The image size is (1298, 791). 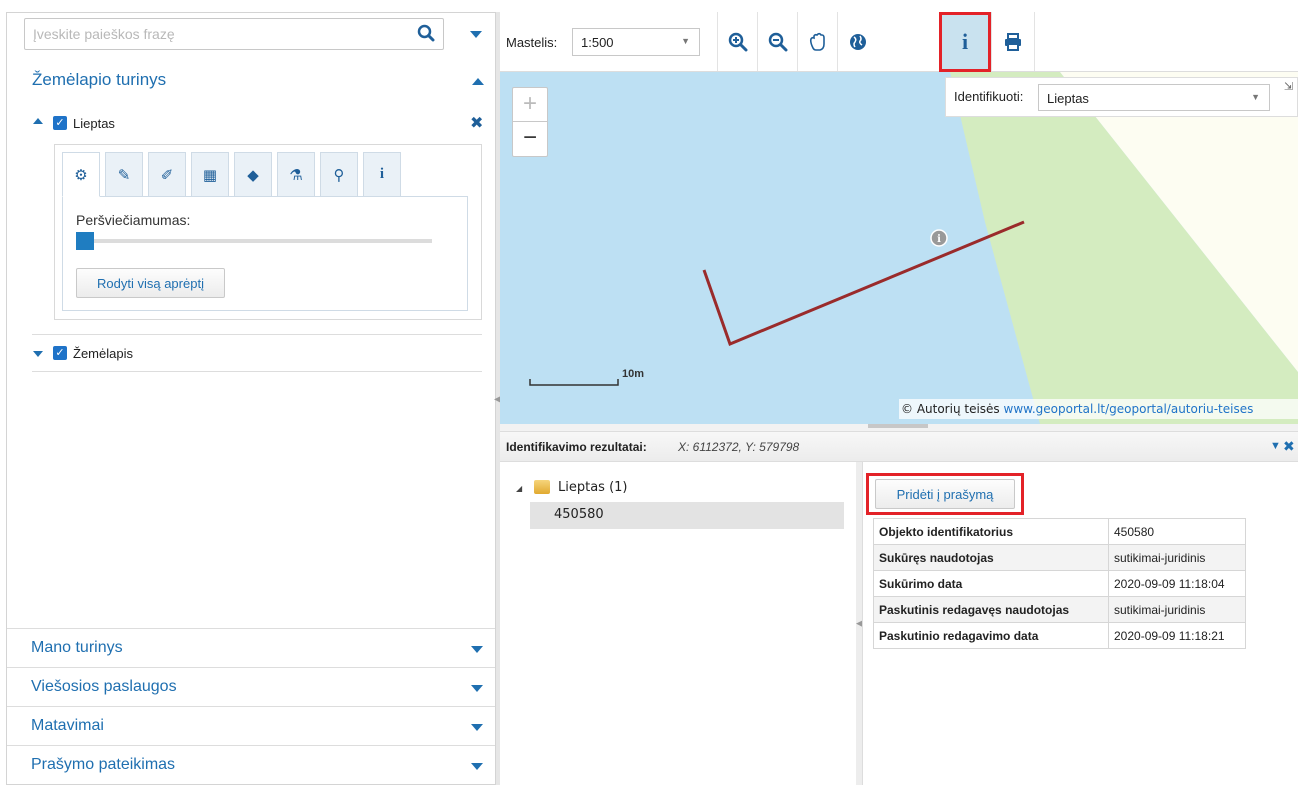 I want to click on identify-button: i, so click(x=965, y=42).